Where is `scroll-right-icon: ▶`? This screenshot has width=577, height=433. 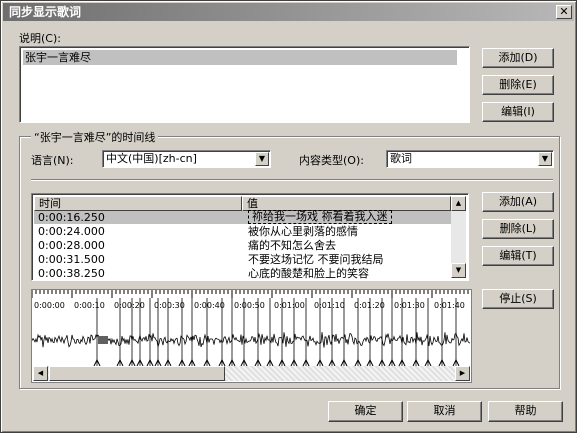 scroll-right-icon: ▶ is located at coordinates (462, 373).